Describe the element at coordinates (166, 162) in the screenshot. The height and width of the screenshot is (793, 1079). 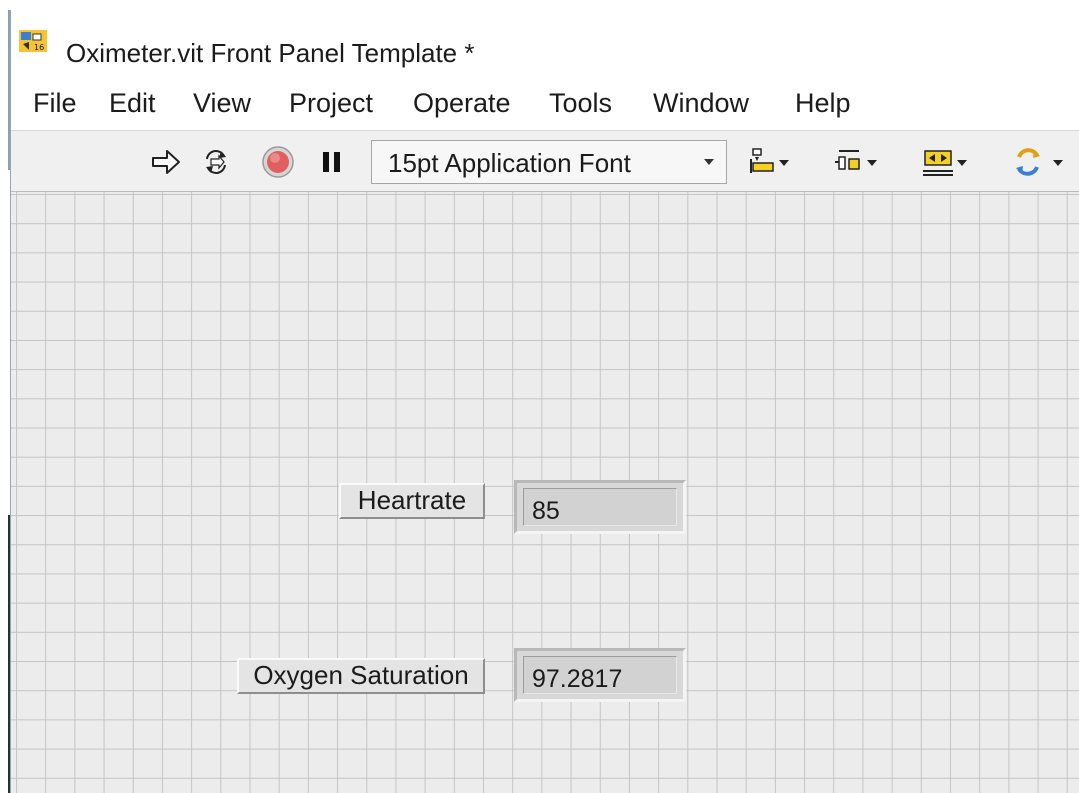
I see `run-arrow-icon` at that location.